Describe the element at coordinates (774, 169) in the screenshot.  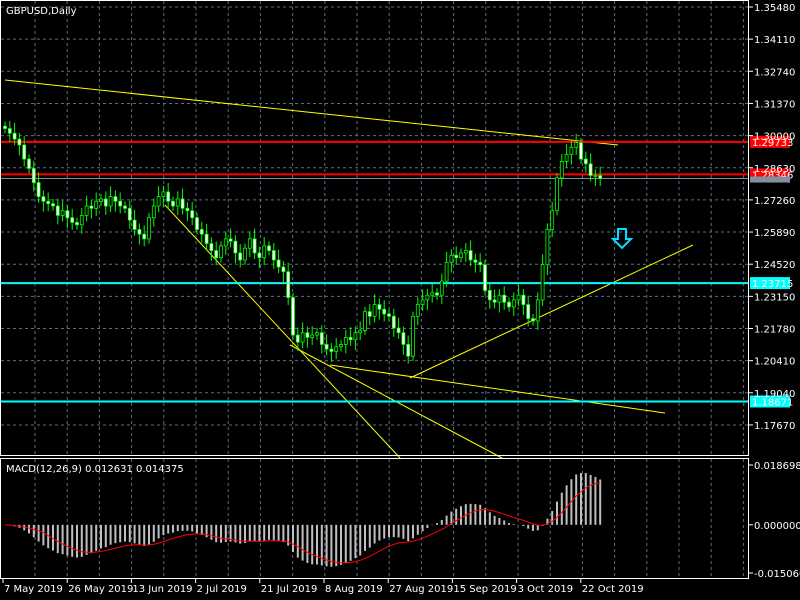
I see `price-tick-label: 1.28630` at that location.